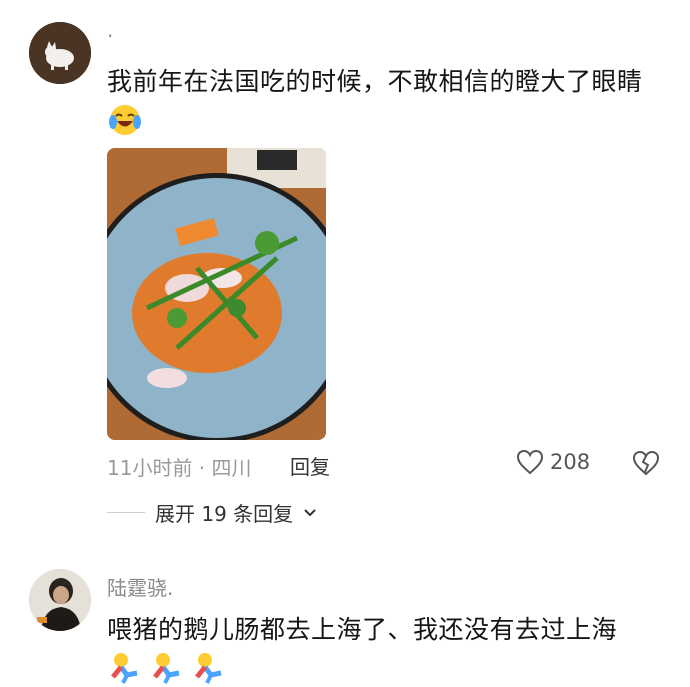  Describe the element at coordinates (362, 629) in the screenshot. I see `comment-text: 喂猪的鹅儿肠都去上海了、我还没有去过上海` at that location.